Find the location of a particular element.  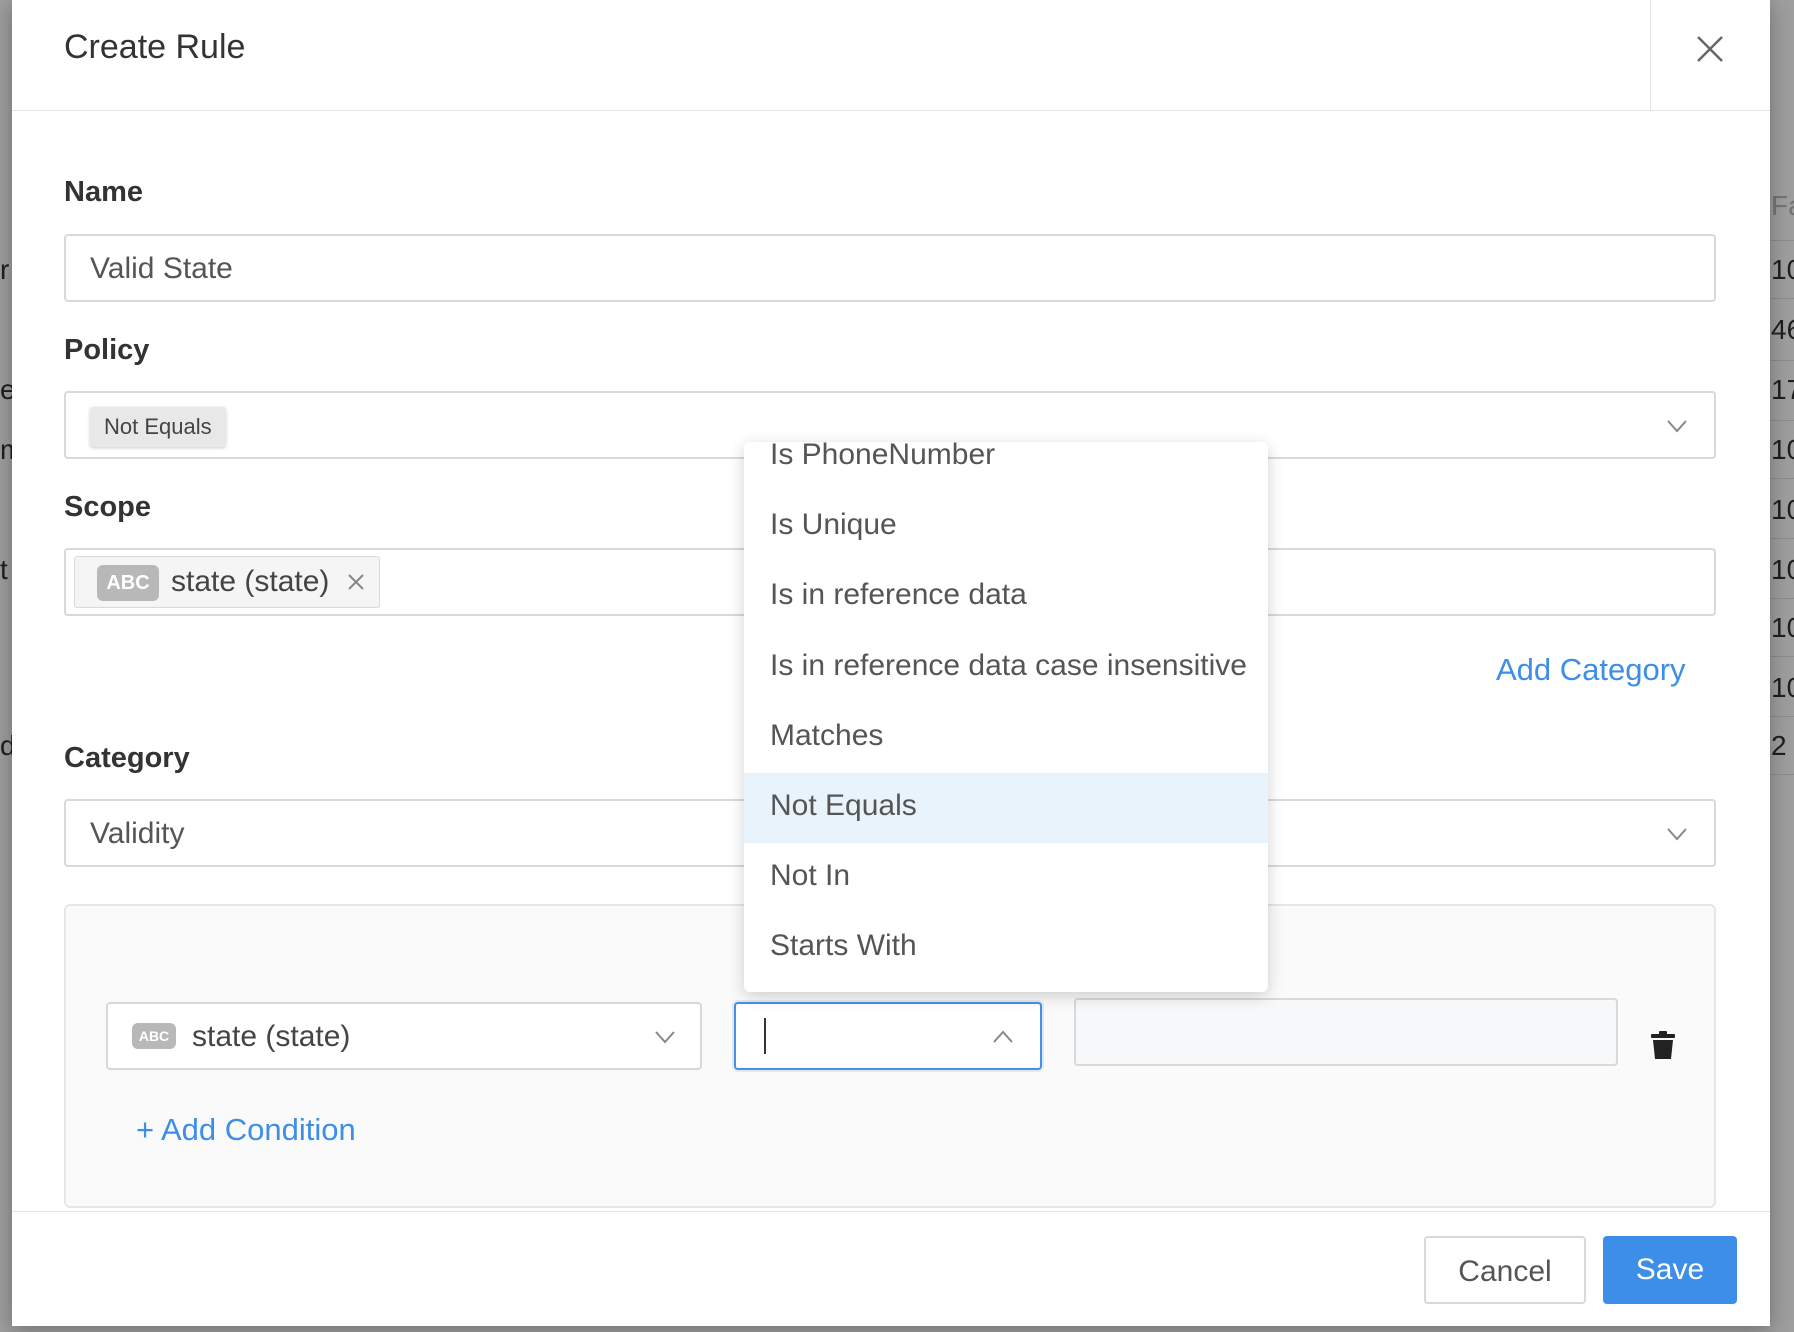

dropdown-option: Is in reference data is located at coordinates (1006, 597).